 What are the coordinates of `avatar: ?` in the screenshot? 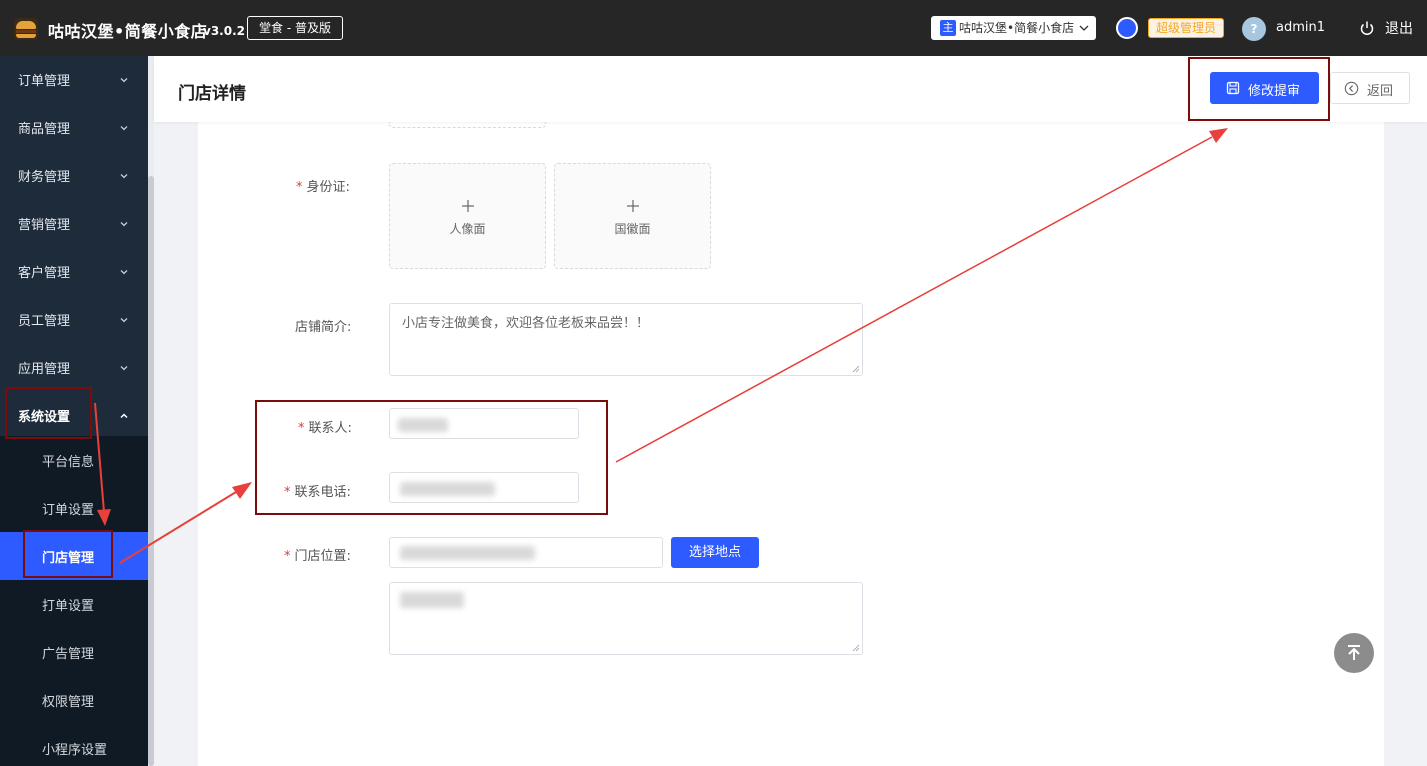 It's located at (1254, 29).